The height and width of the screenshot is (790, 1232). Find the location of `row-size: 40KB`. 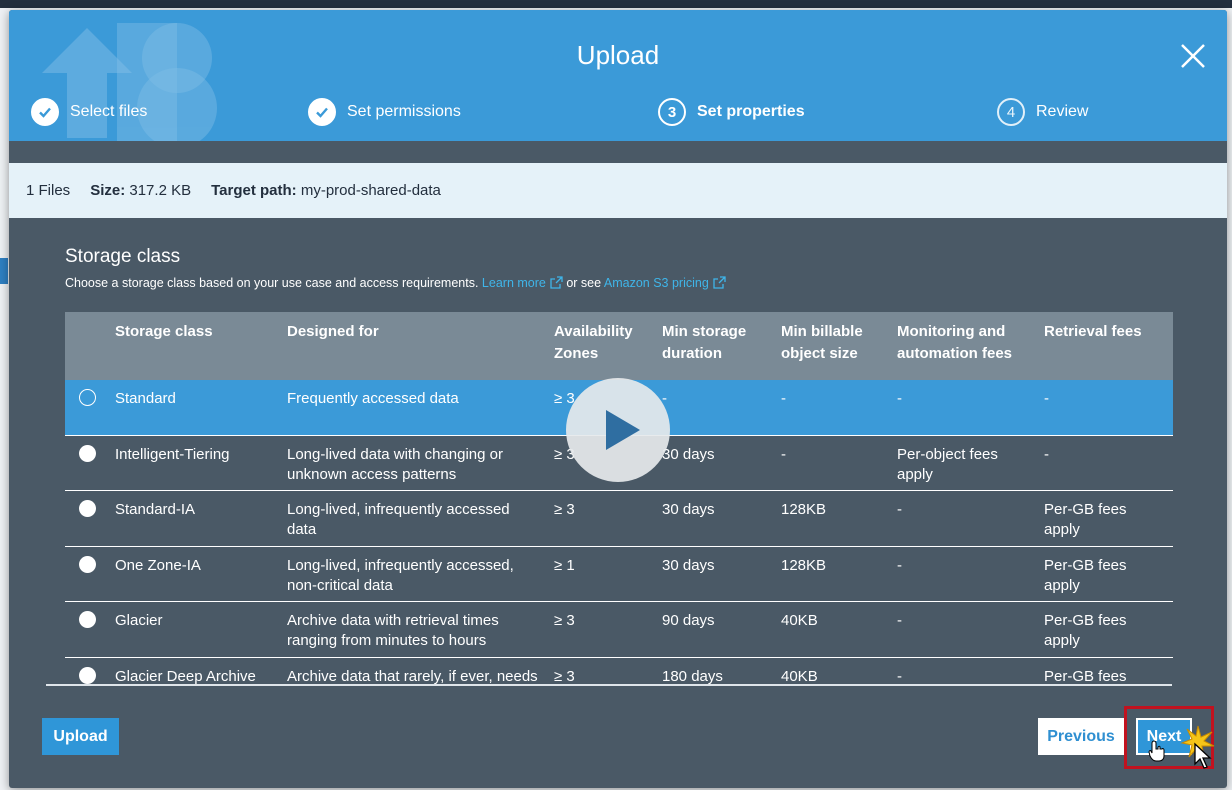

row-size: 40KB is located at coordinates (799, 620).